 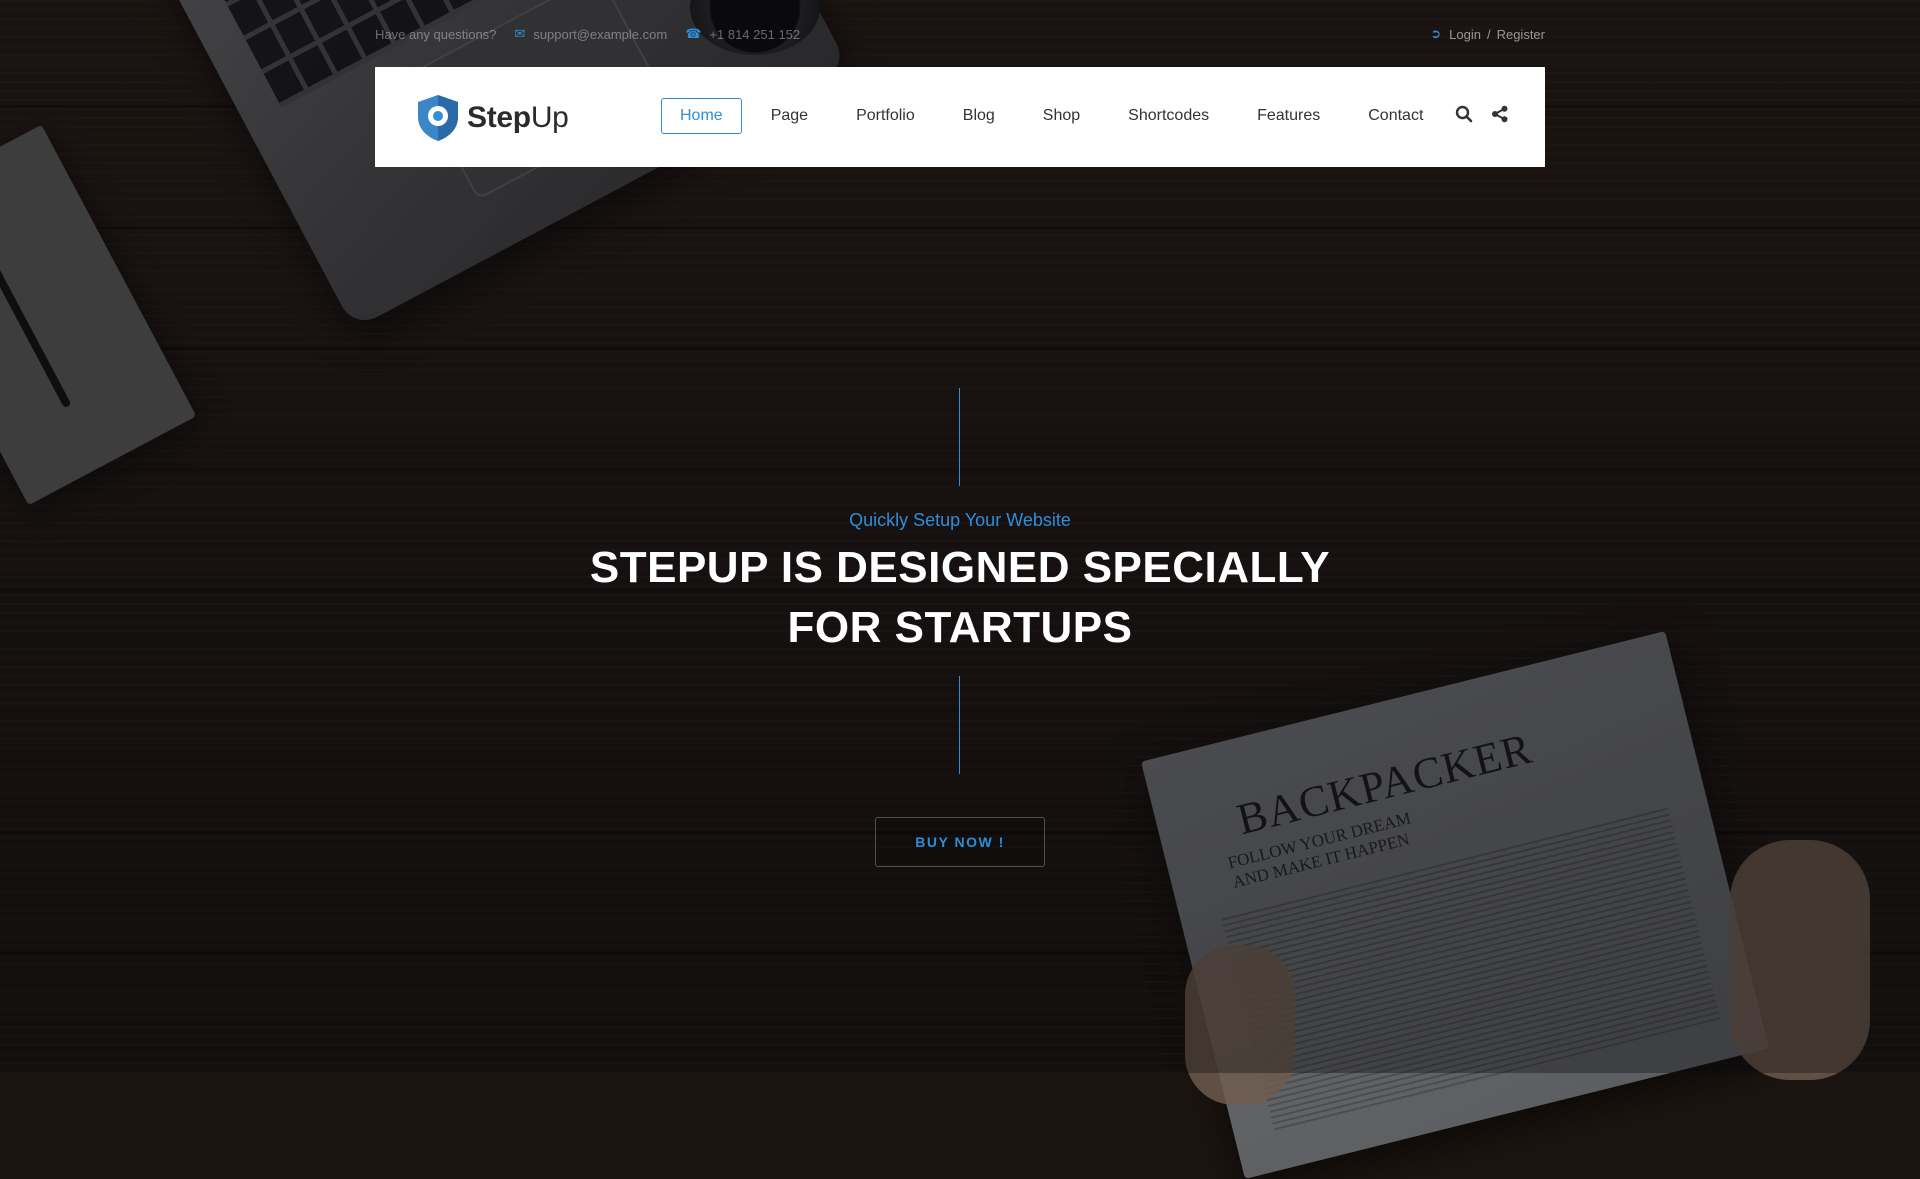 I want to click on hero-tagline: Quickly Setup Your Website, so click(x=960, y=520).